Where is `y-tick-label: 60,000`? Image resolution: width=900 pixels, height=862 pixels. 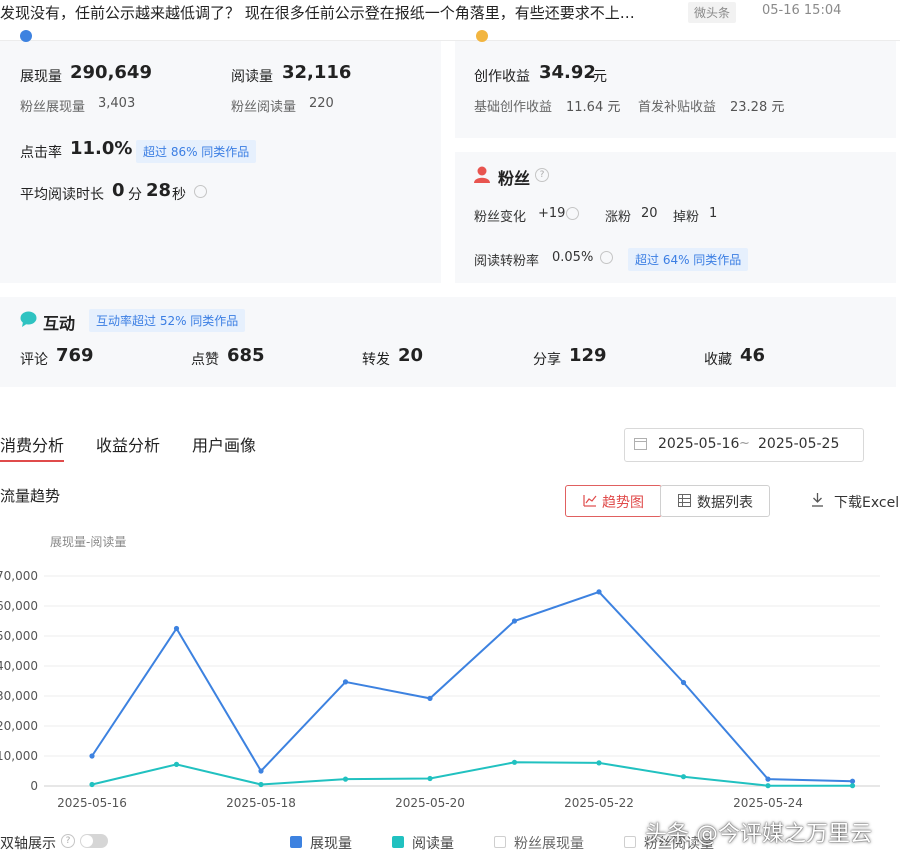 y-tick-label: 60,000 is located at coordinates (19, 606).